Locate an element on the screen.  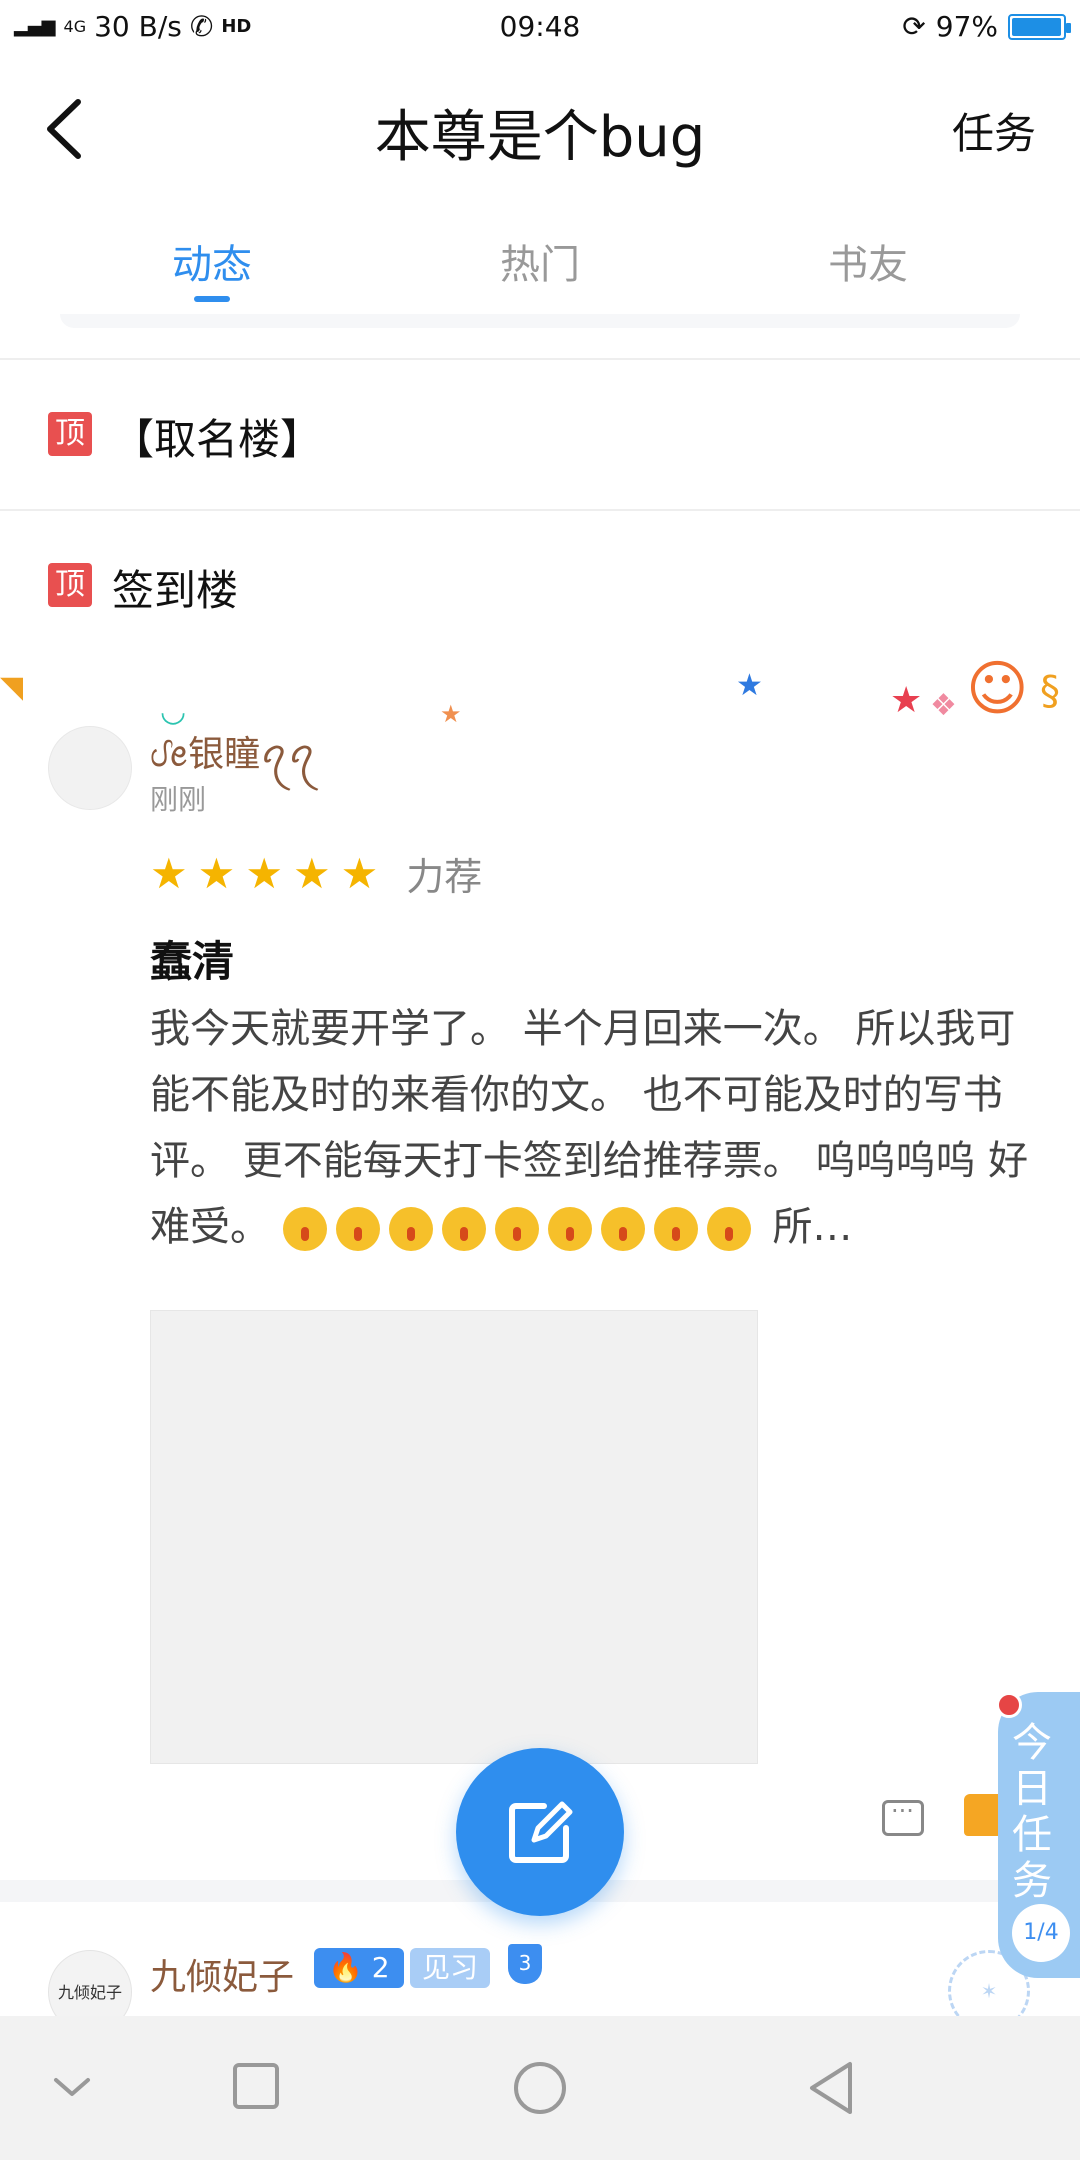
pinned-post-naming: 顶 【取名楼】 is located at coordinates (540, 435).